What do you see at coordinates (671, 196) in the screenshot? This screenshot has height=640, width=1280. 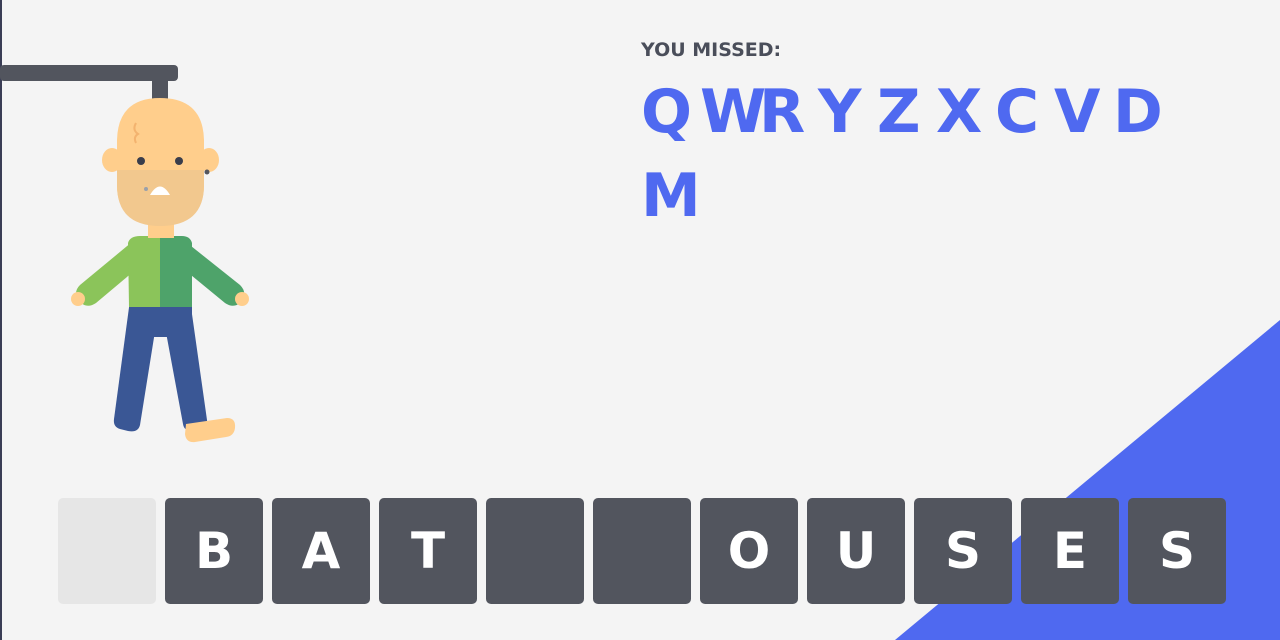 I see `missed-letter: M` at bounding box center [671, 196].